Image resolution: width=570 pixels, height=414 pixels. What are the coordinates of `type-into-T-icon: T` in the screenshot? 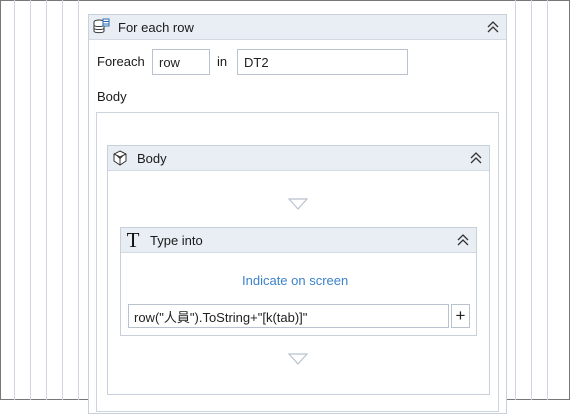 It's located at (133, 239).